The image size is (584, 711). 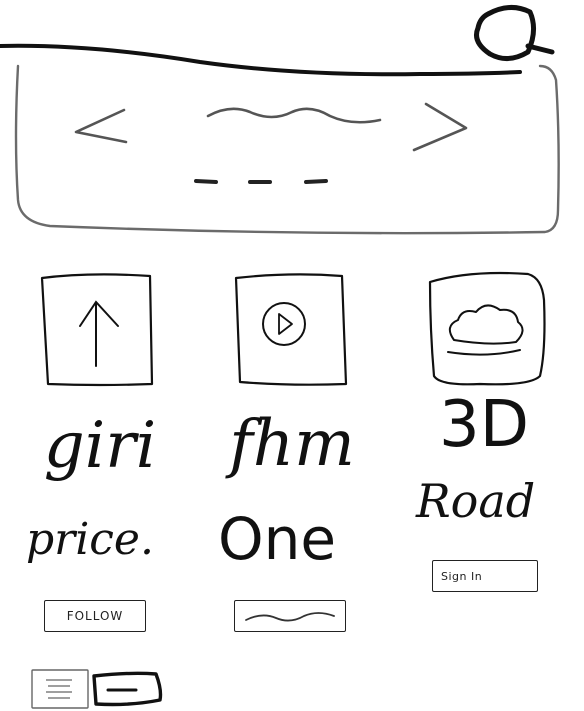 I want to click on minus-icon, so click(x=127, y=689).